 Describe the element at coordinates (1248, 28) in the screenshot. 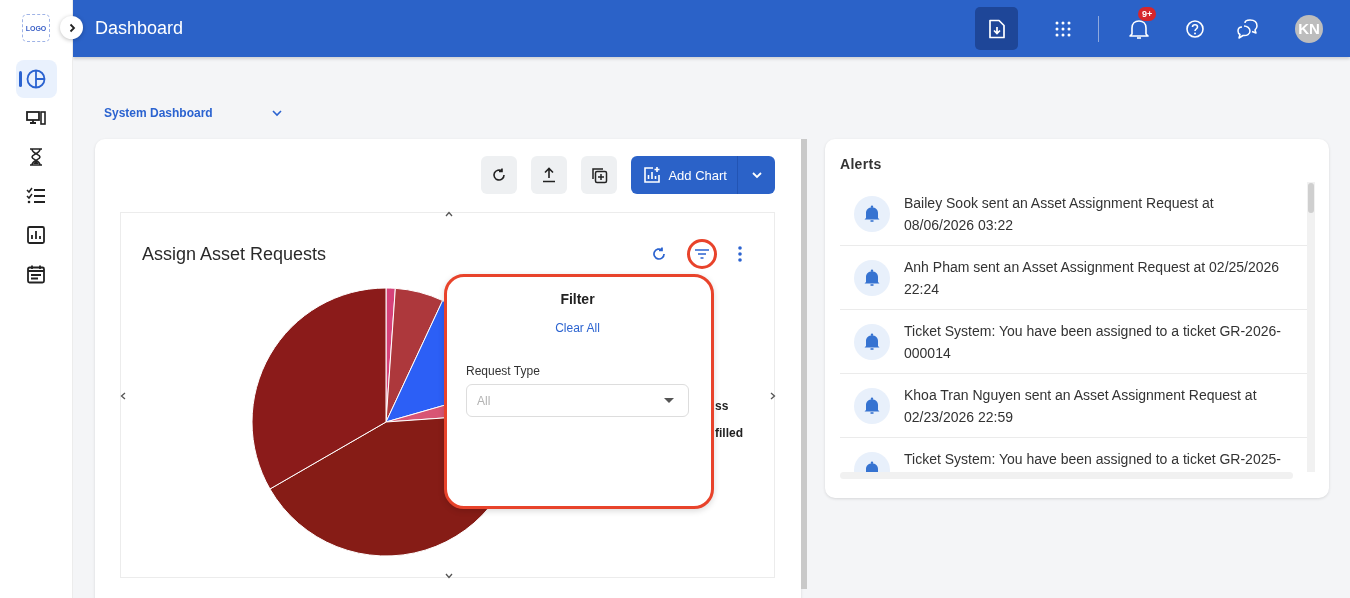

I see `chat-bubbles-icon` at that location.